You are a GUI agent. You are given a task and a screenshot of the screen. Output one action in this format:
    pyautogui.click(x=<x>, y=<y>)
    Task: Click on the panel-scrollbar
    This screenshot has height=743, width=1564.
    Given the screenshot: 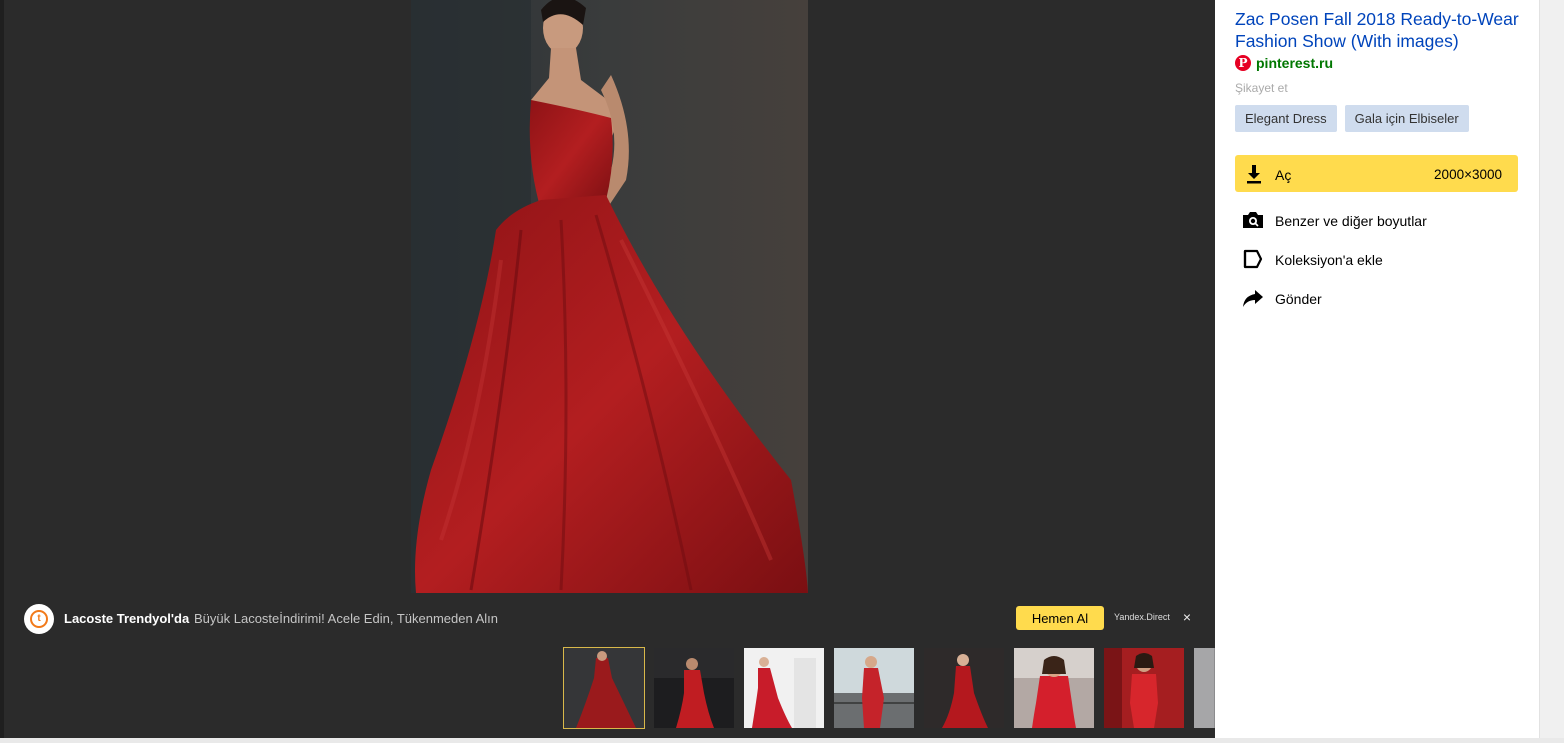 What is the action you would take?
    pyautogui.click(x=1551, y=371)
    